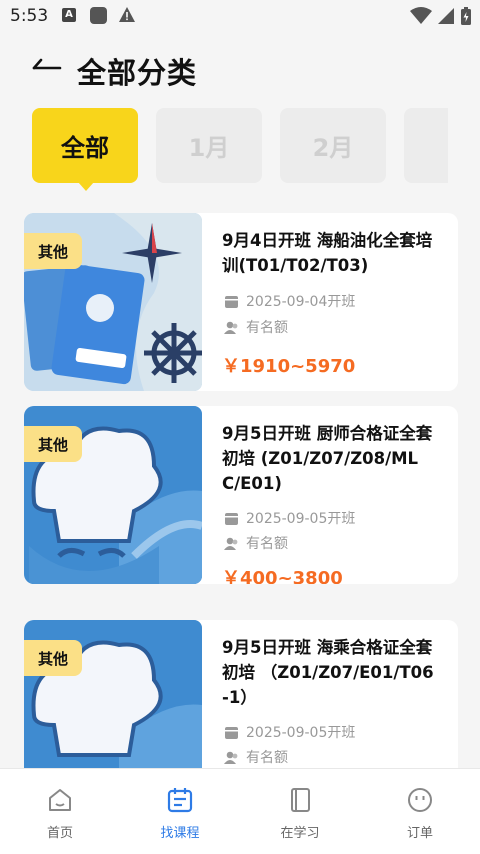 The height and width of the screenshot is (854, 480). What do you see at coordinates (127, 14) in the screenshot?
I see `warning-icon` at bounding box center [127, 14].